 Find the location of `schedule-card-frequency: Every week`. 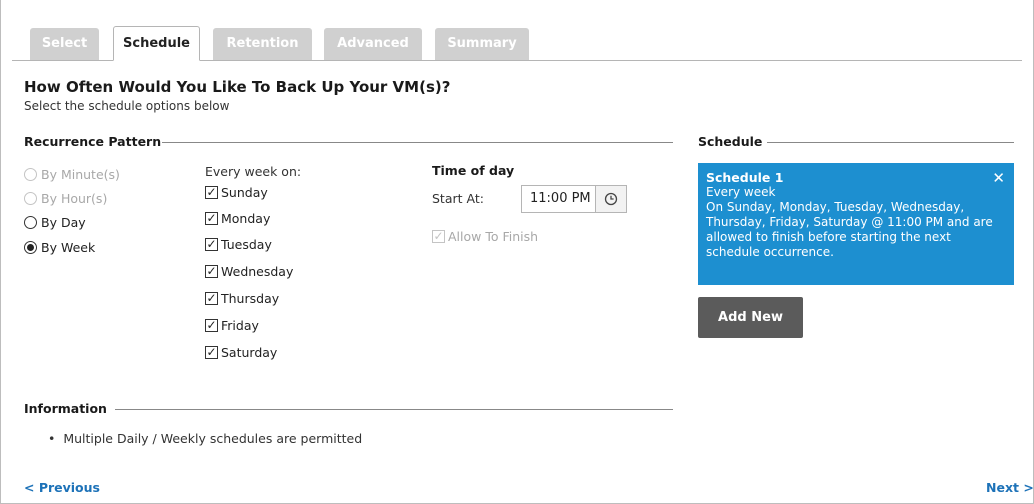

schedule-card-frequency: Every week is located at coordinates (741, 192).